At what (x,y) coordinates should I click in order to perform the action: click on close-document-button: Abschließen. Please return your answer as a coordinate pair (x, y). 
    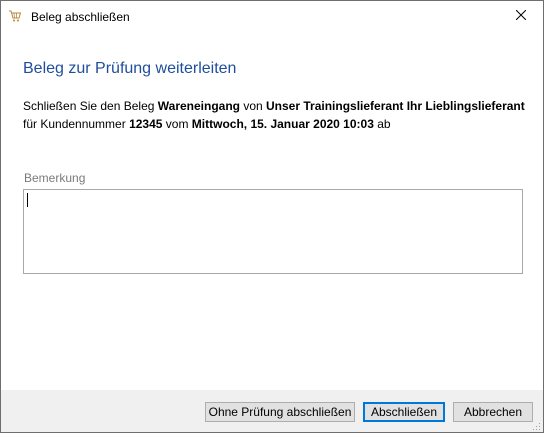
    Looking at the image, I should click on (404, 412).